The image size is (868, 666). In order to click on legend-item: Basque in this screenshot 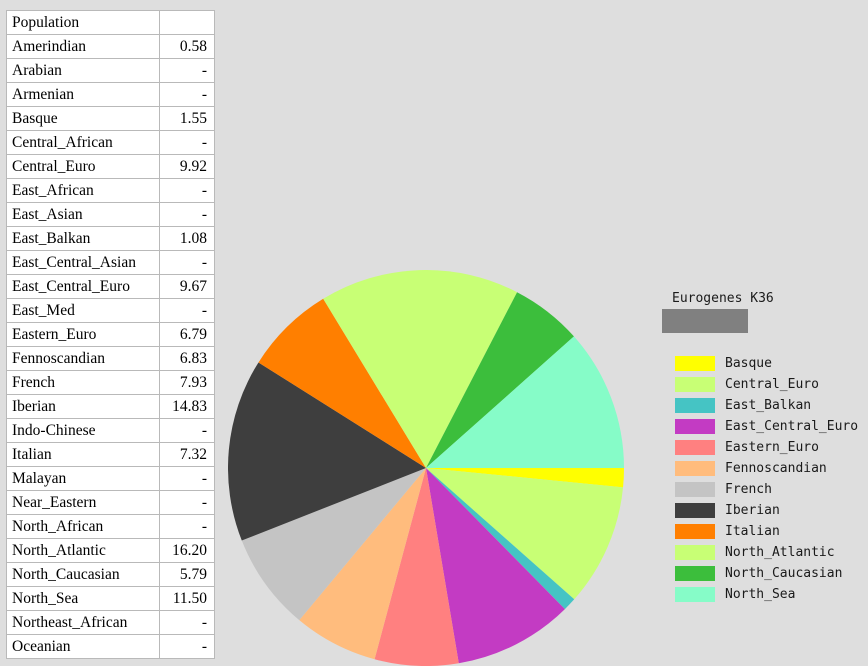, I will do `click(760, 363)`.